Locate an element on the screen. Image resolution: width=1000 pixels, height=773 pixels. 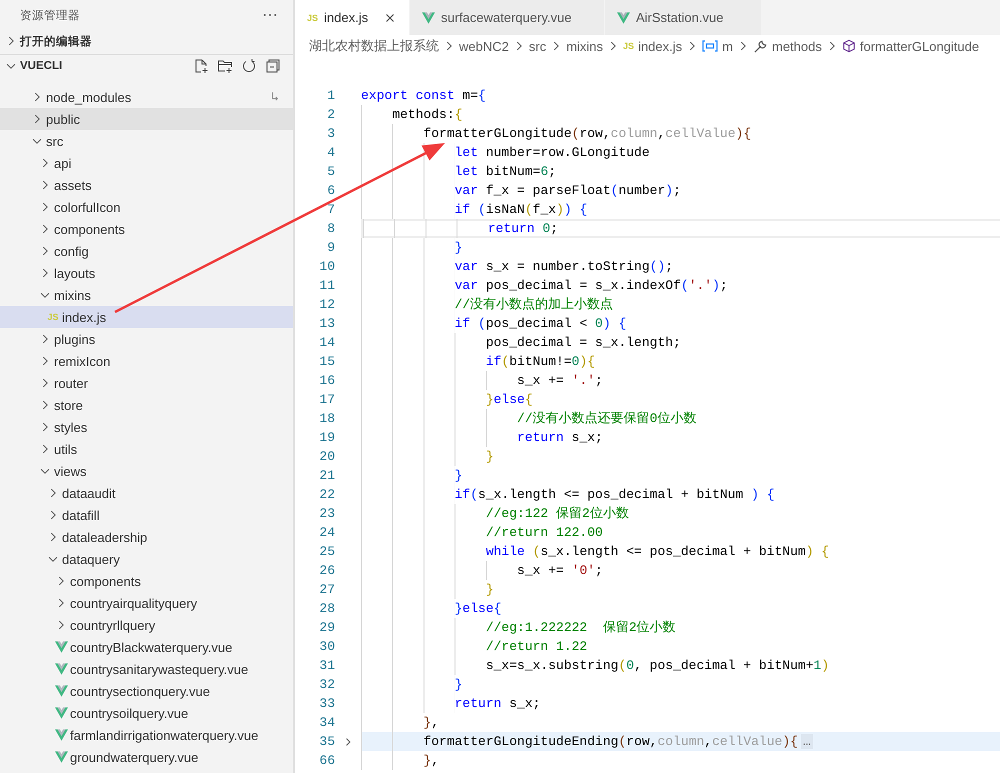
line-number: 66 is located at coordinates (326, 760).